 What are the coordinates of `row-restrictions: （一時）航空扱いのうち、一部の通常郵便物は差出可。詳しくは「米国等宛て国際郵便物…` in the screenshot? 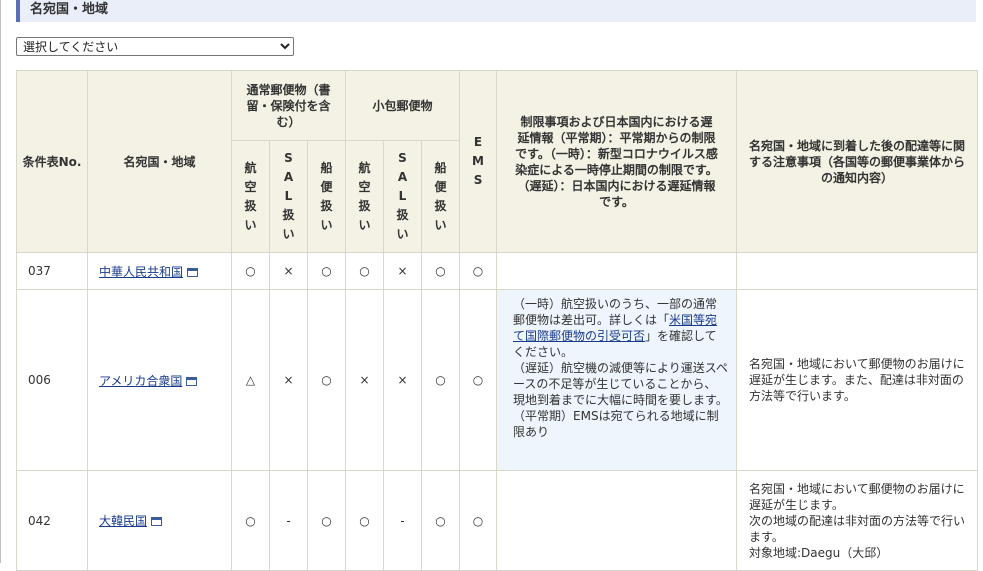 It's located at (617, 380).